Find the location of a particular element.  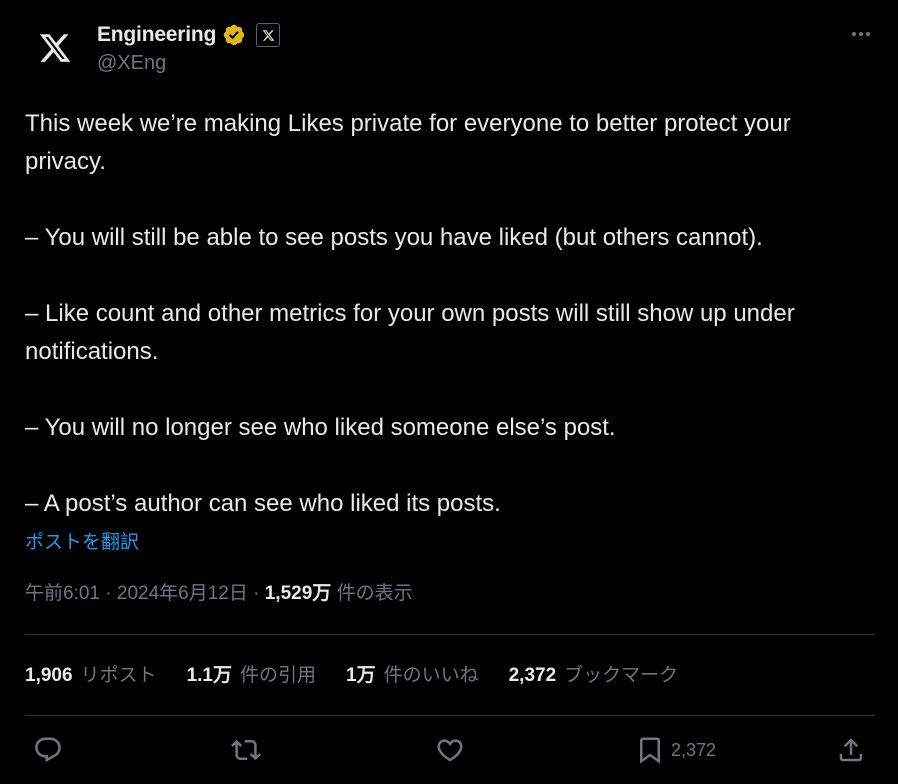

gold-verified-badge-icon is located at coordinates (234, 35).